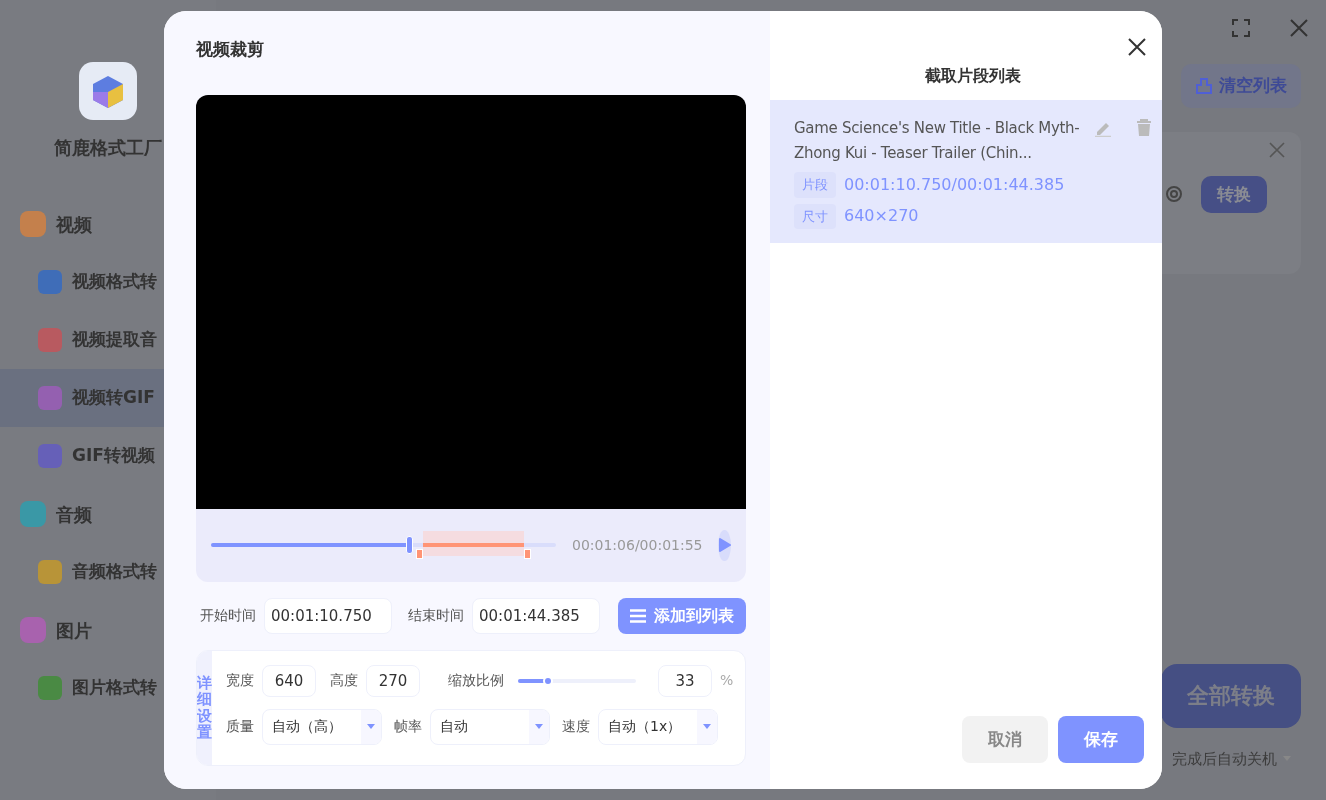  Describe the element at coordinates (954, 184) in the screenshot. I see `segment-value: 00:01:10.750/00:01:44.385` at that location.